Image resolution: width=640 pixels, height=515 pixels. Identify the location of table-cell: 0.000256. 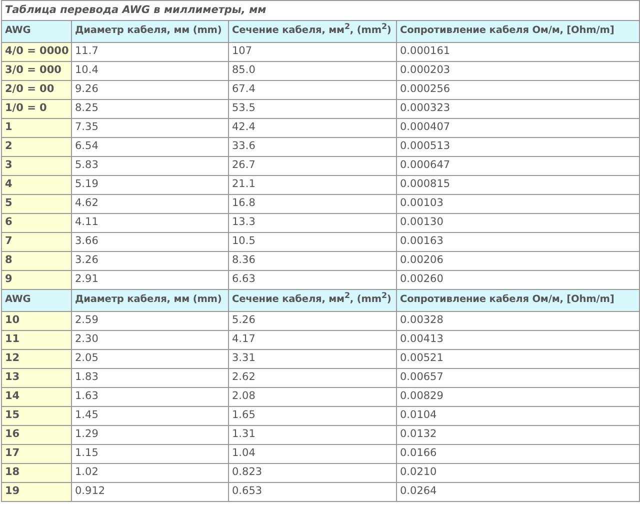
(518, 90).